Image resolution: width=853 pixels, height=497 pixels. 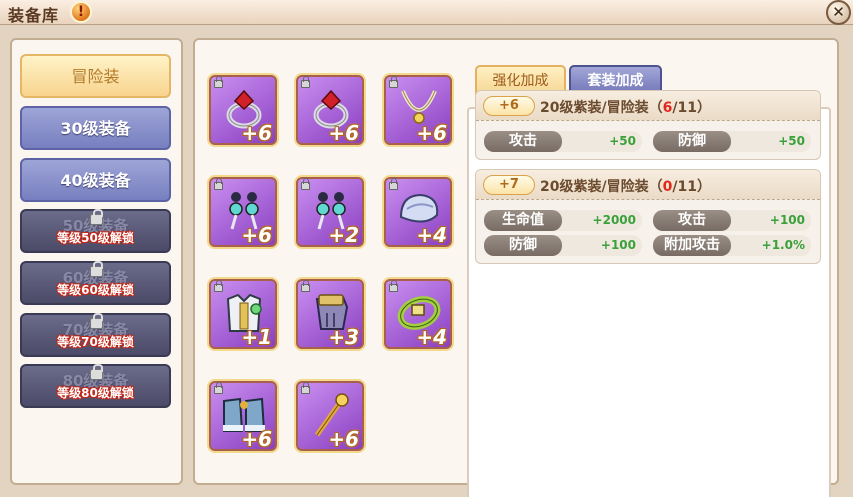 I want to click on category-lv70-button: 70级装备 等级70级解锁, so click(x=95, y=335).